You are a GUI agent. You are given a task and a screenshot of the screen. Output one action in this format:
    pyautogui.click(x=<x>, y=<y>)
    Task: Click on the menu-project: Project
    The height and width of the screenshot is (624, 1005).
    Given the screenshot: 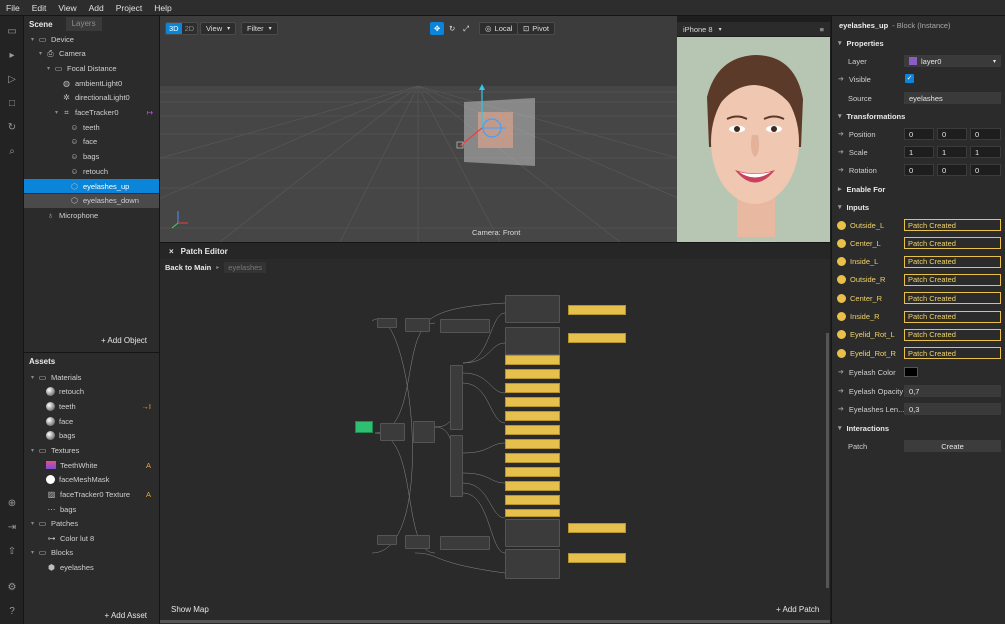 What is the action you would take?
    pyautogui.click(x=129, y=8)
    